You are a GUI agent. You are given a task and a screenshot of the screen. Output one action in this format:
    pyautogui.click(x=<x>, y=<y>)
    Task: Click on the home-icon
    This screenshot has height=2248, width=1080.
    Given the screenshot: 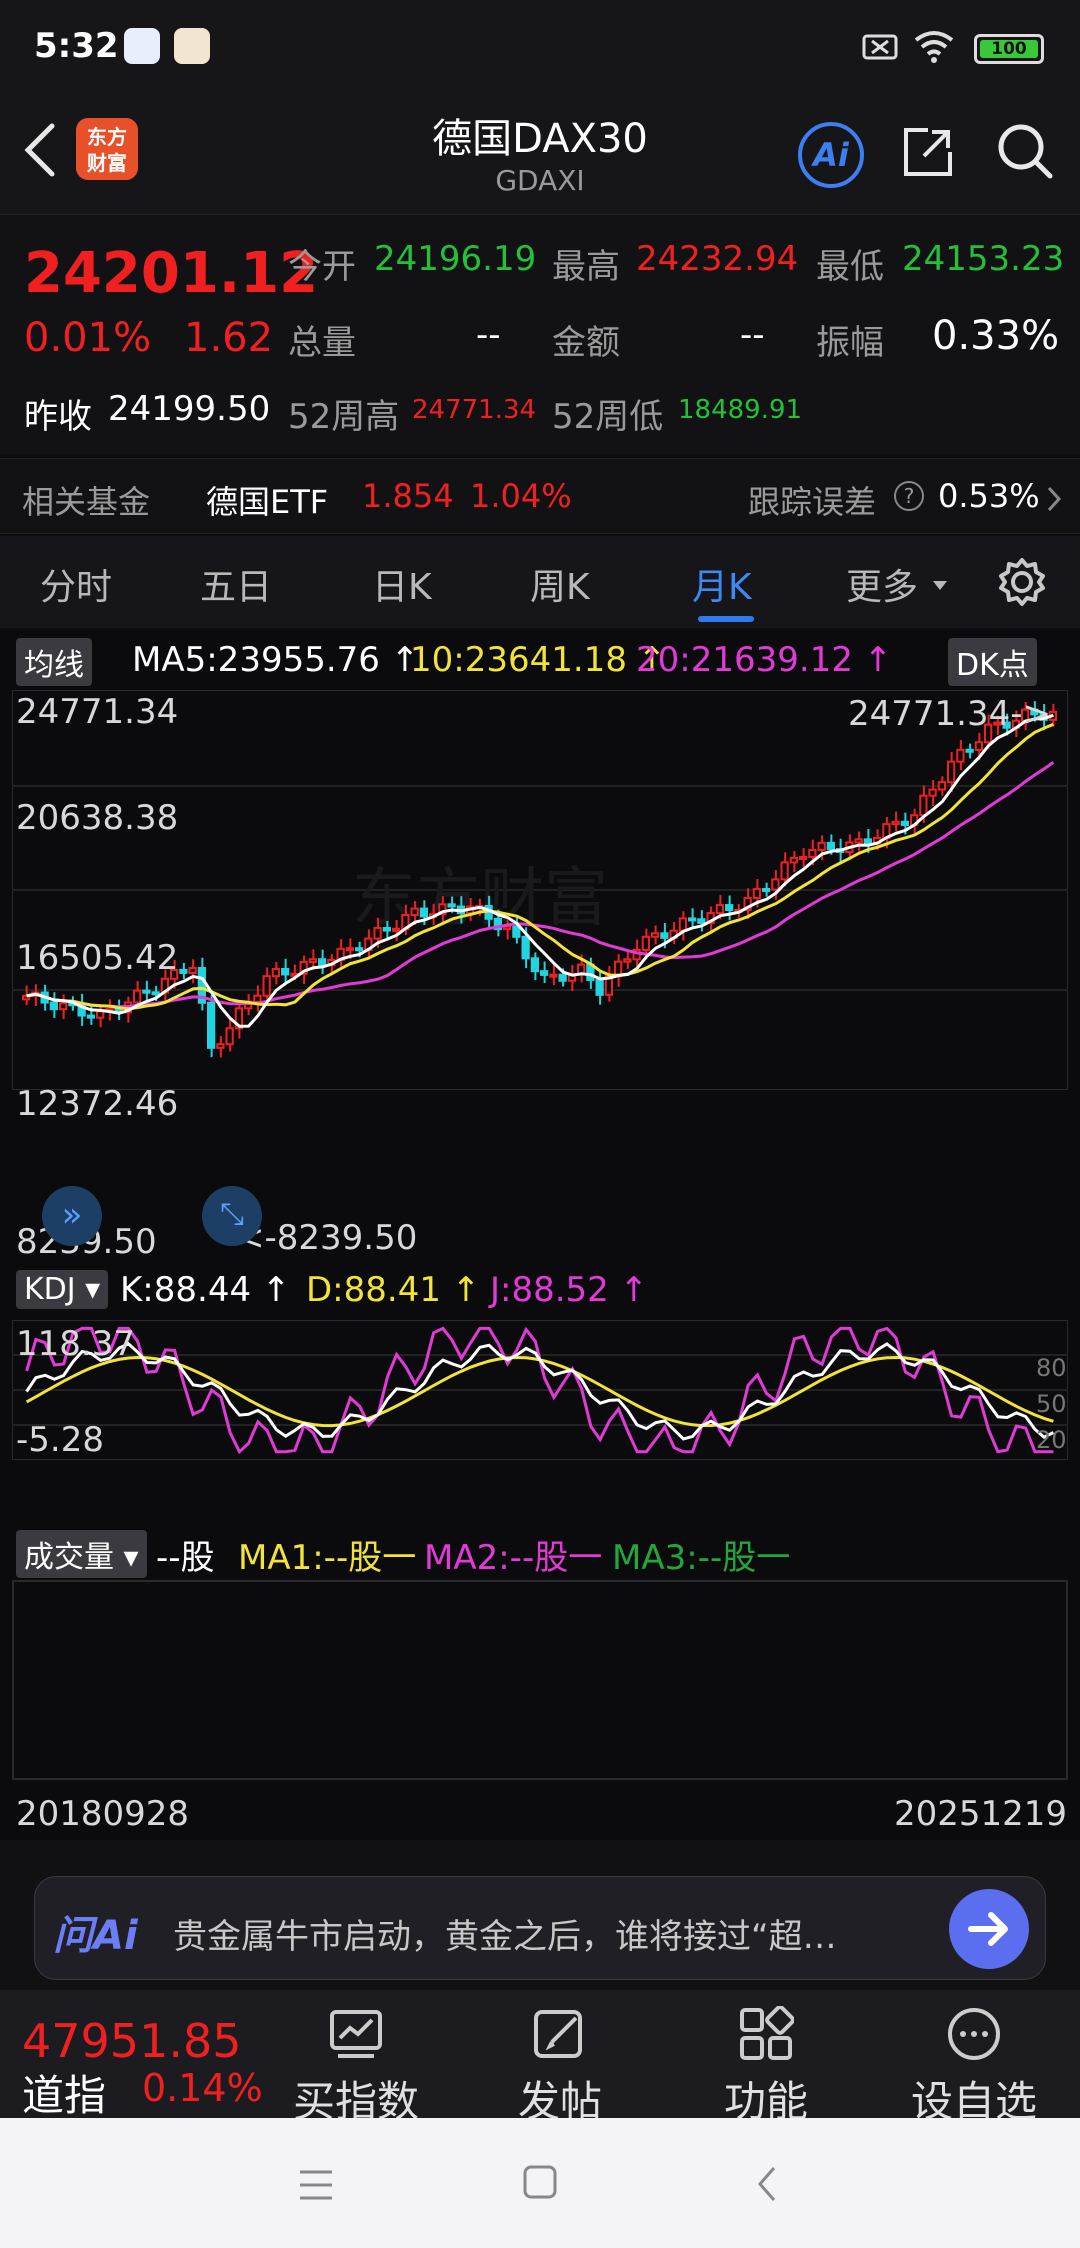 What is the action you would take?
    pyautogui.click(x=540, y=2182)
    